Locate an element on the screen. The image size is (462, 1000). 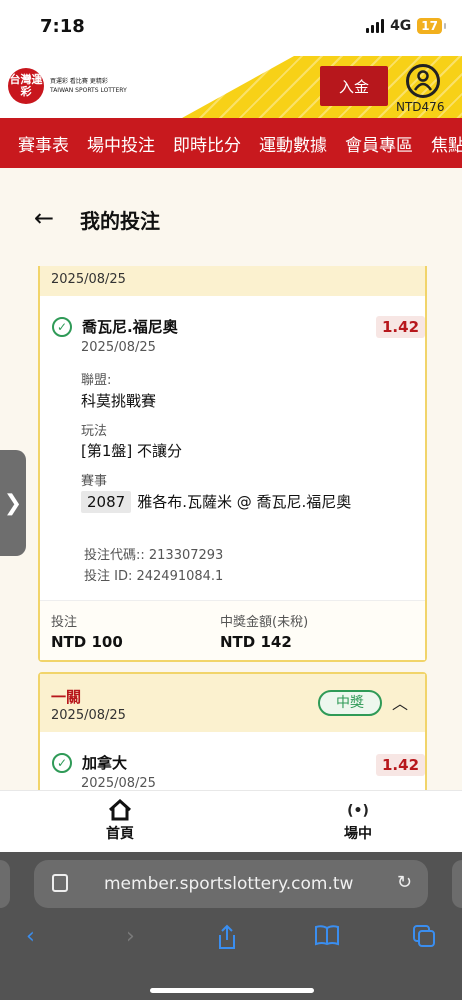
event-number: 2087 is located at coordinates (106, 502).